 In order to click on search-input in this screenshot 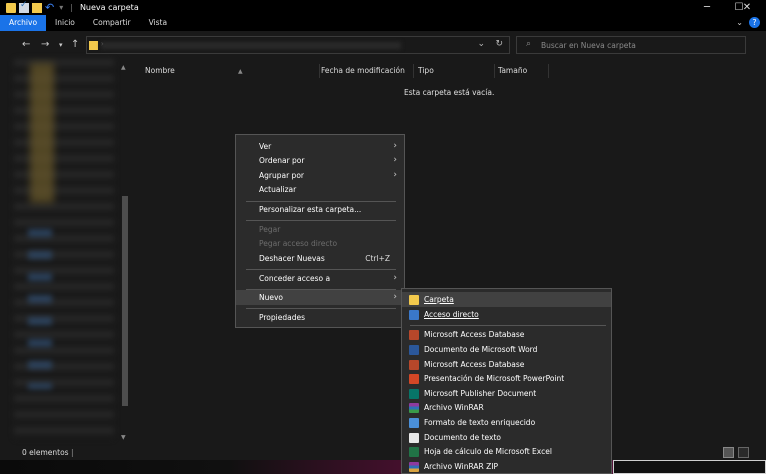, I will do `click(641, 45)`.